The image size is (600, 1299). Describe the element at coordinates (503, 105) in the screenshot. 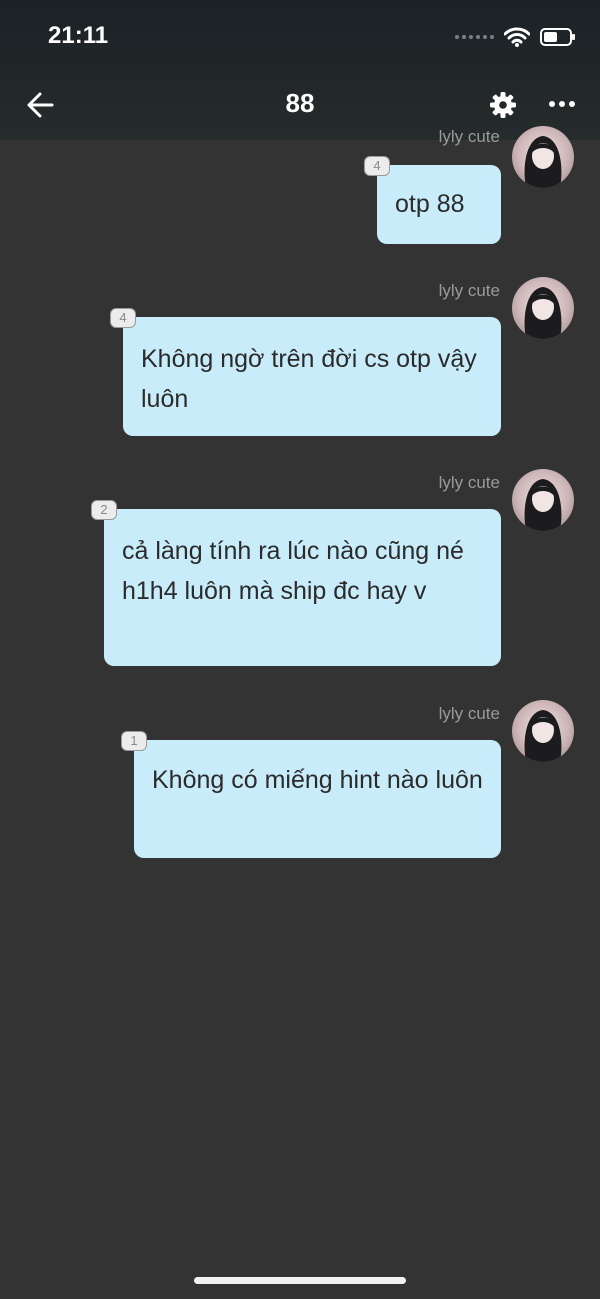

I see `gear-icon` at that location.